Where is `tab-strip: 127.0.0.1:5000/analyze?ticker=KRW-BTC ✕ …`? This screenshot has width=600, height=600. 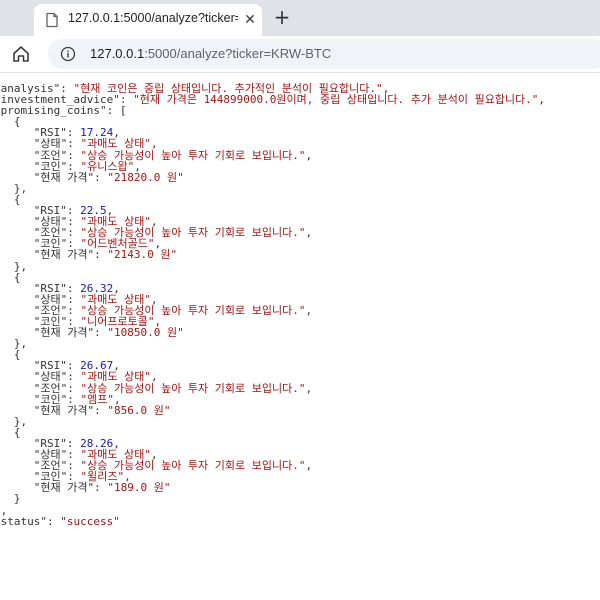
tab-strip: 127.0.0.1:5000/analyze?ticker=KRW-BTC ✕ … is located at coordinates (300, 18).